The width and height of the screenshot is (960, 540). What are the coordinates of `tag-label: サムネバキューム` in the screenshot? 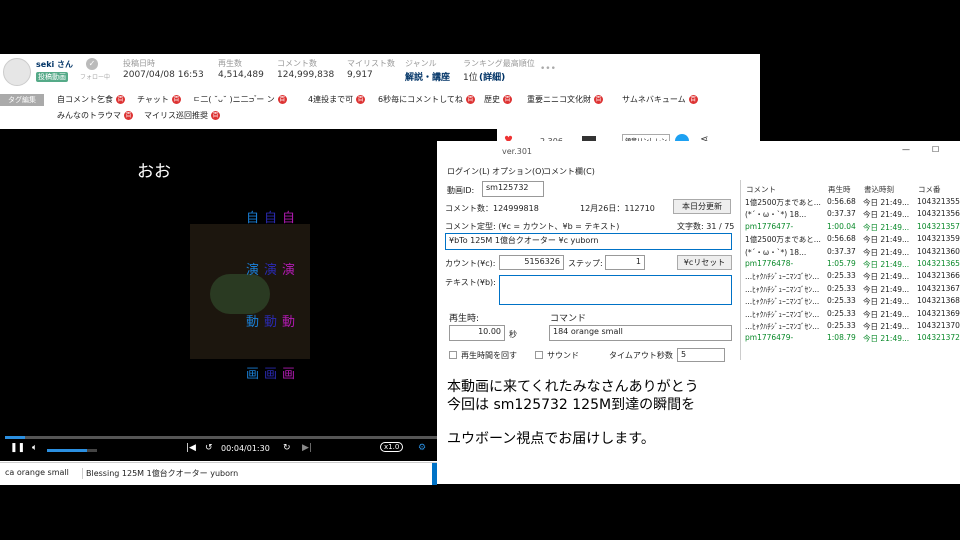 It's located at (654, 99).